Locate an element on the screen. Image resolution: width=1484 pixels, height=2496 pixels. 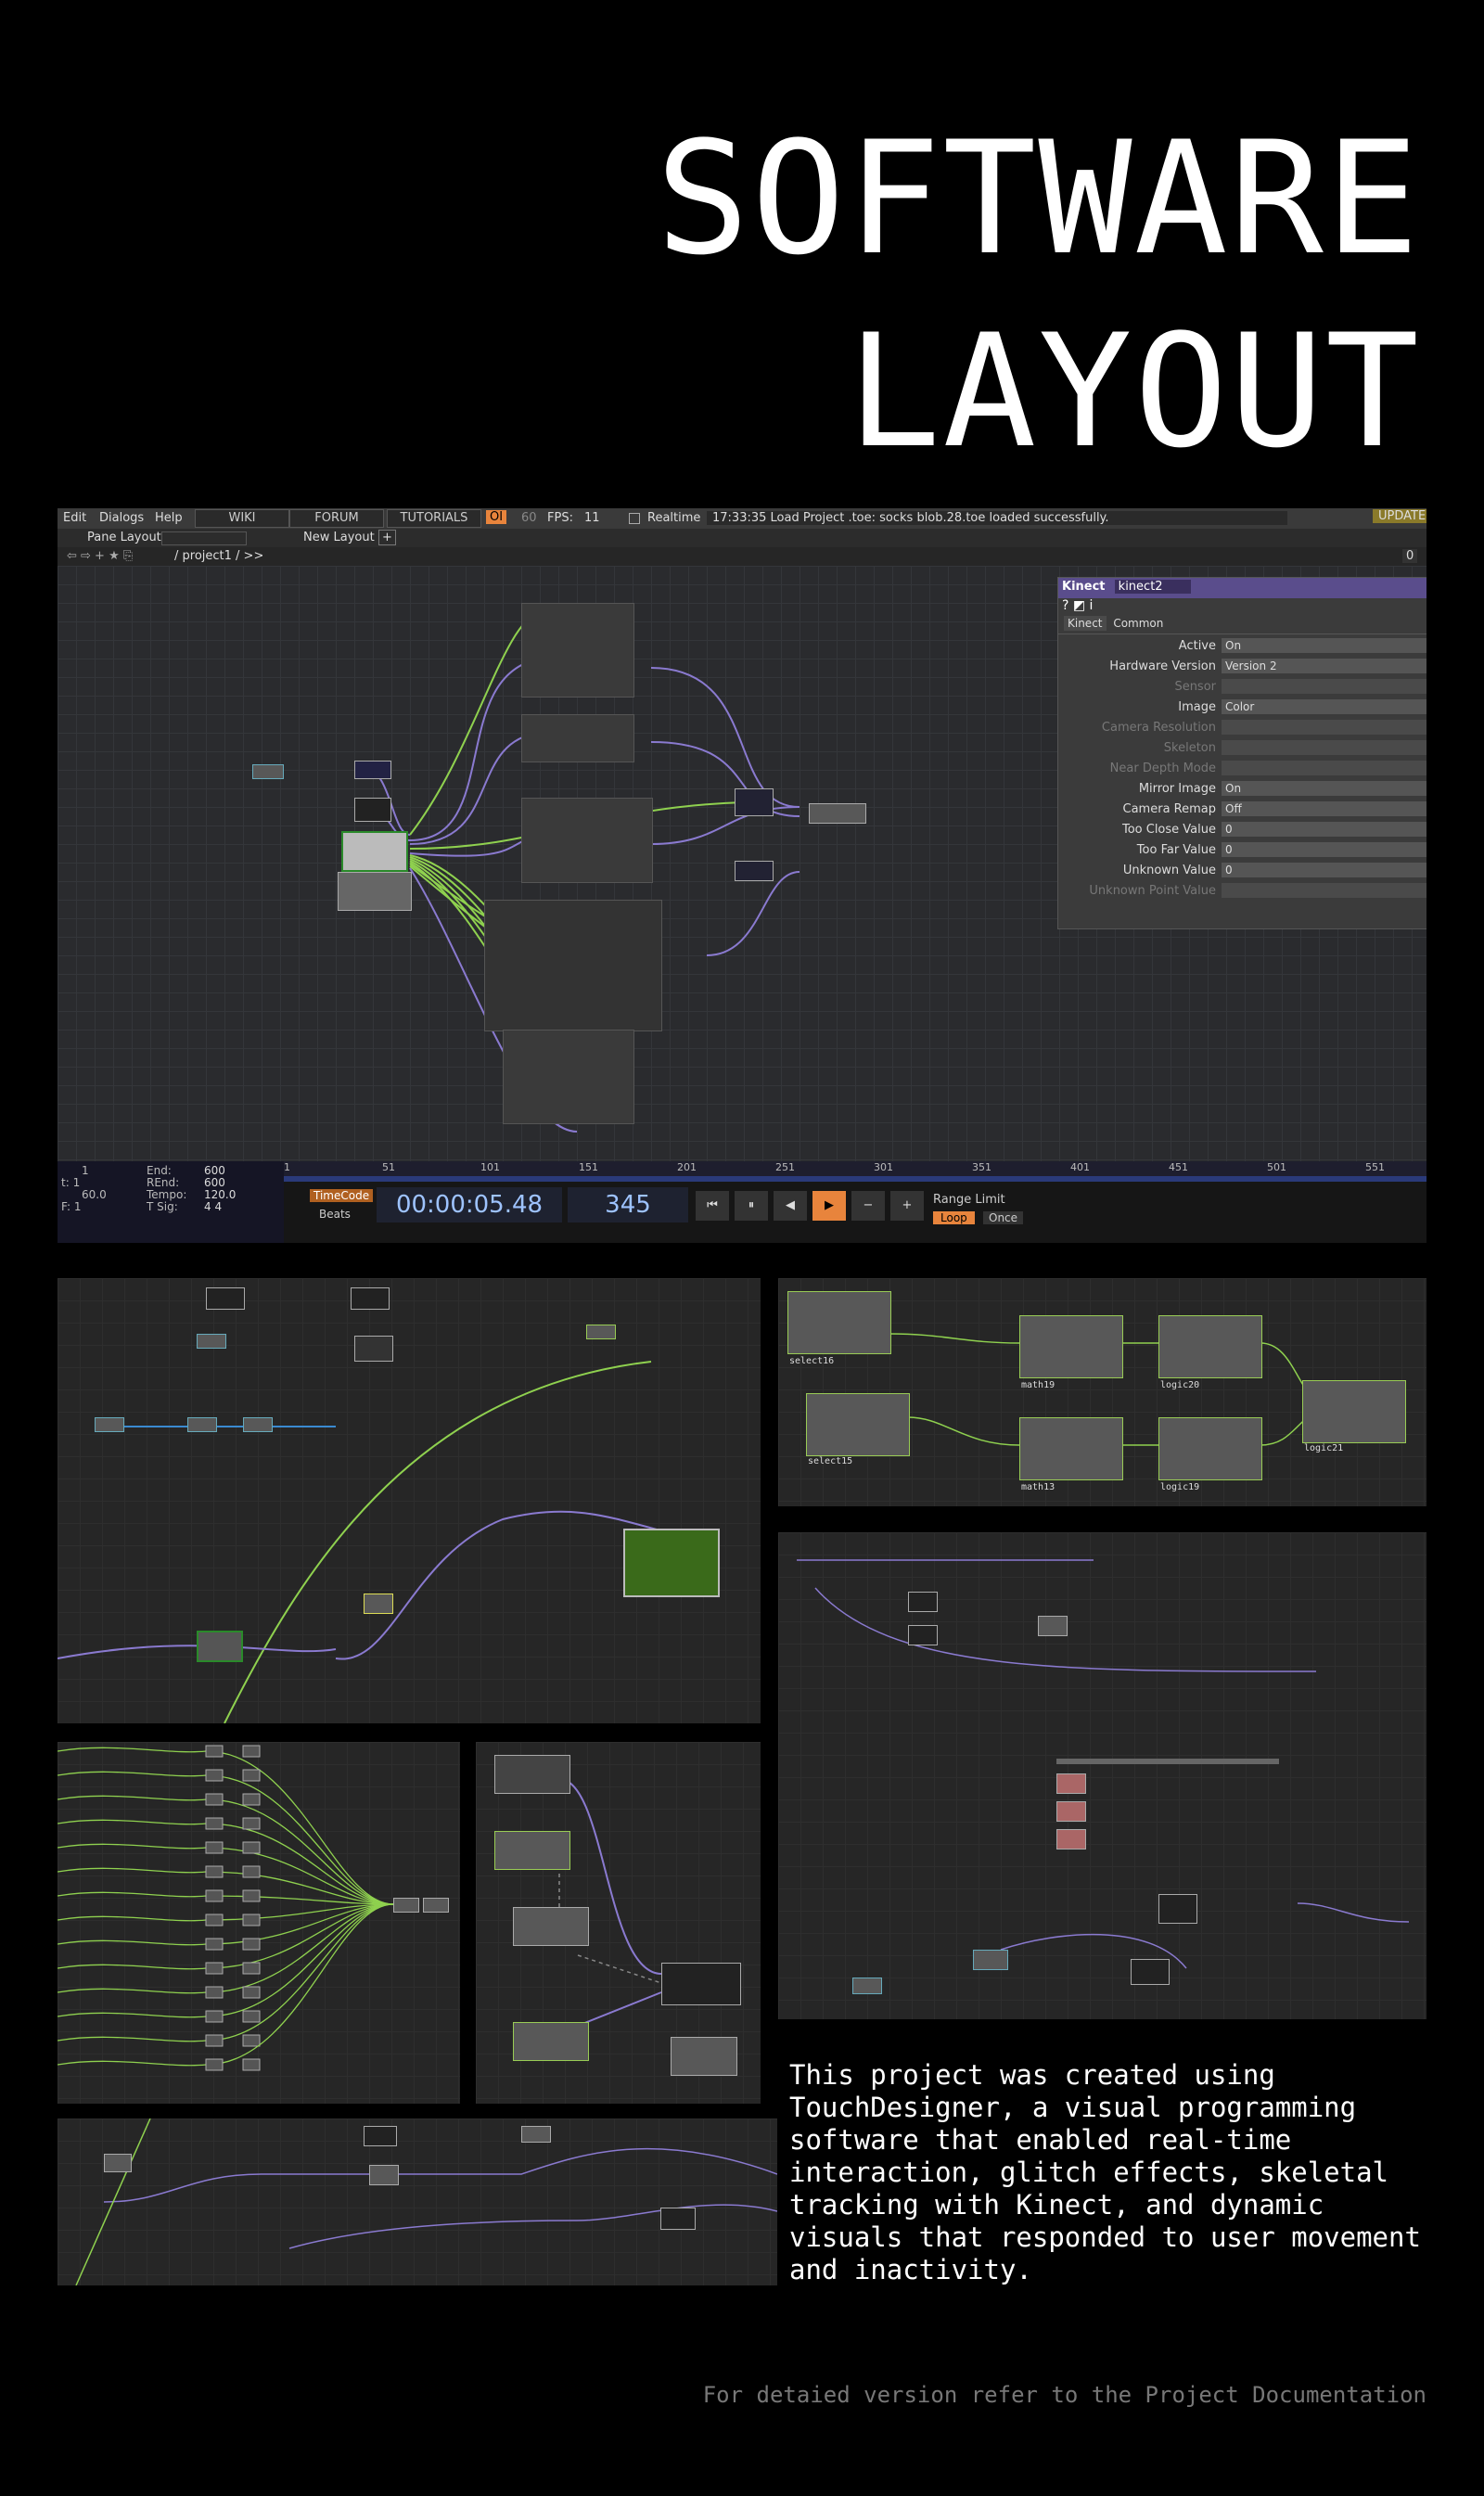
pane-layout-icons is located at coordinates (204, 538).